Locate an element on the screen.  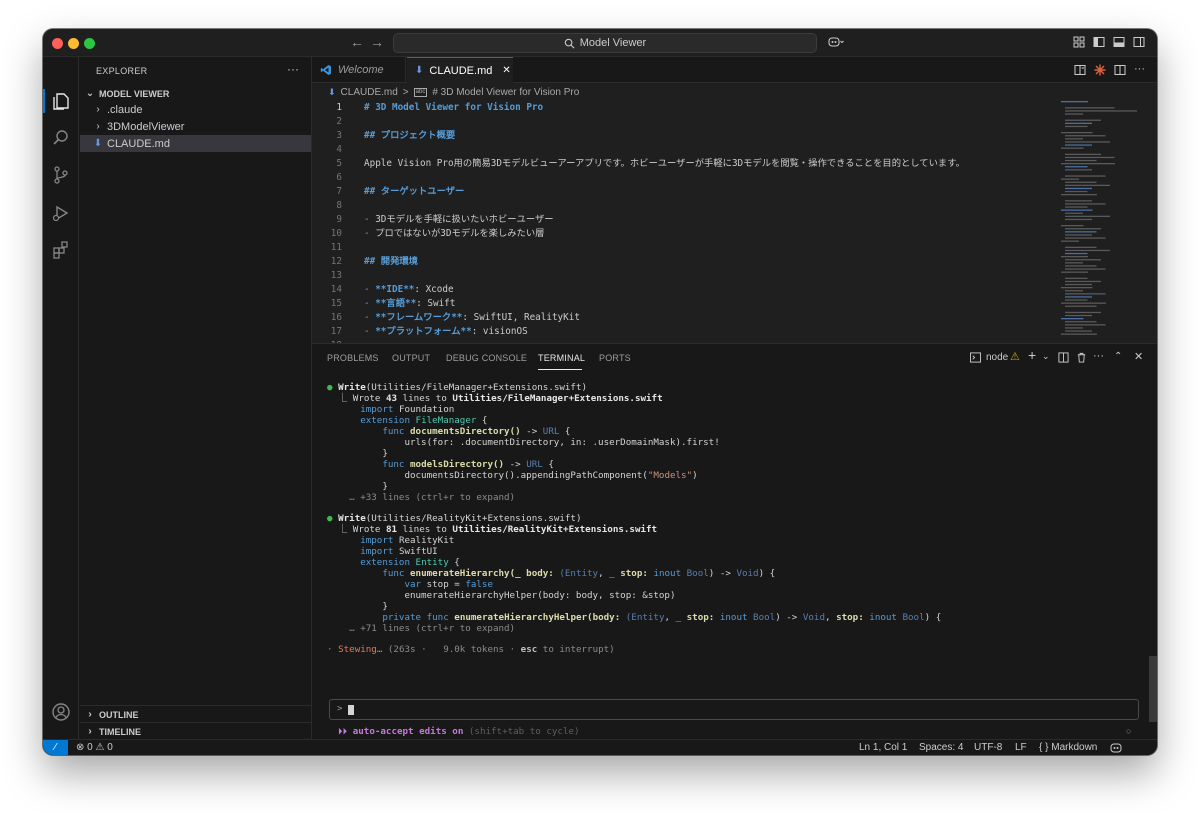
close-panel-icon: ✕ is located at coordinates (1138, 356).